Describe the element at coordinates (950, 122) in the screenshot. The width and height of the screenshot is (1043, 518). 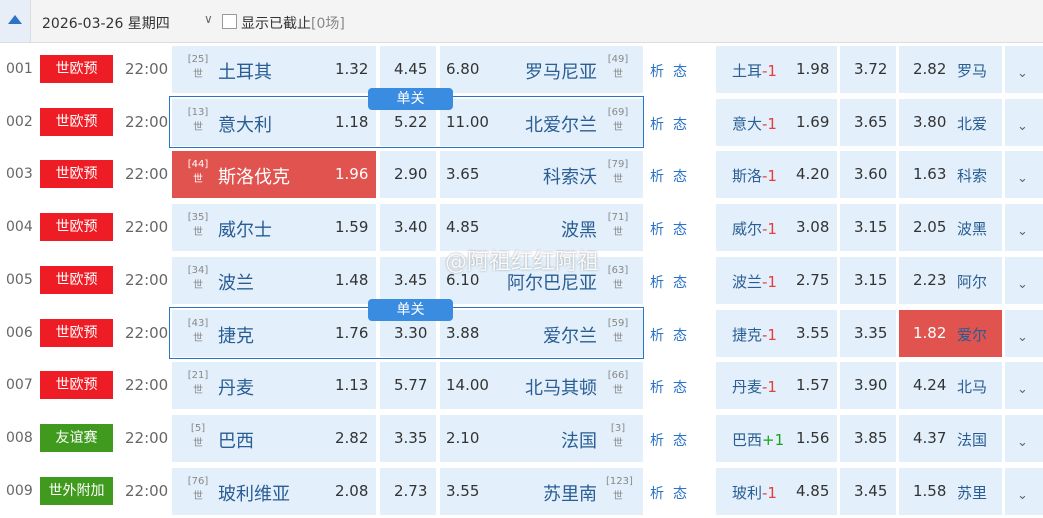
I see `handicap-away-option: 3.80 北爱` at that location.